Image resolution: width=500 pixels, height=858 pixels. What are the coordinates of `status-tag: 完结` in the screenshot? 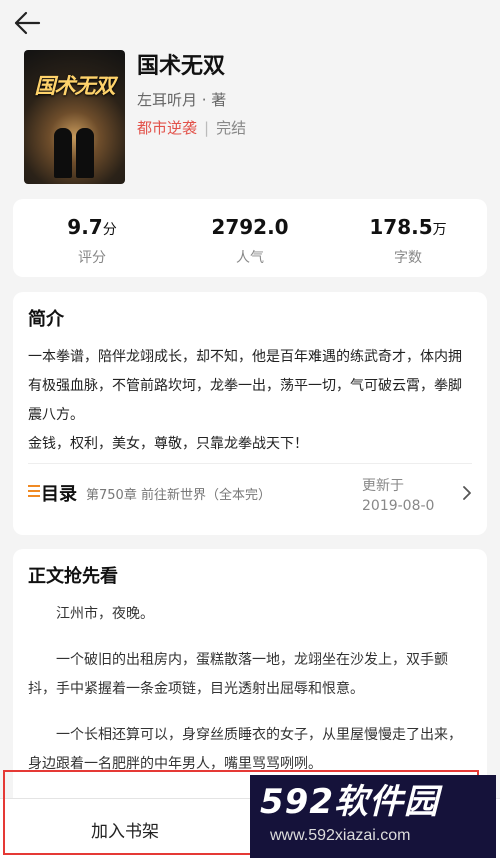 It's located at (231, 128).